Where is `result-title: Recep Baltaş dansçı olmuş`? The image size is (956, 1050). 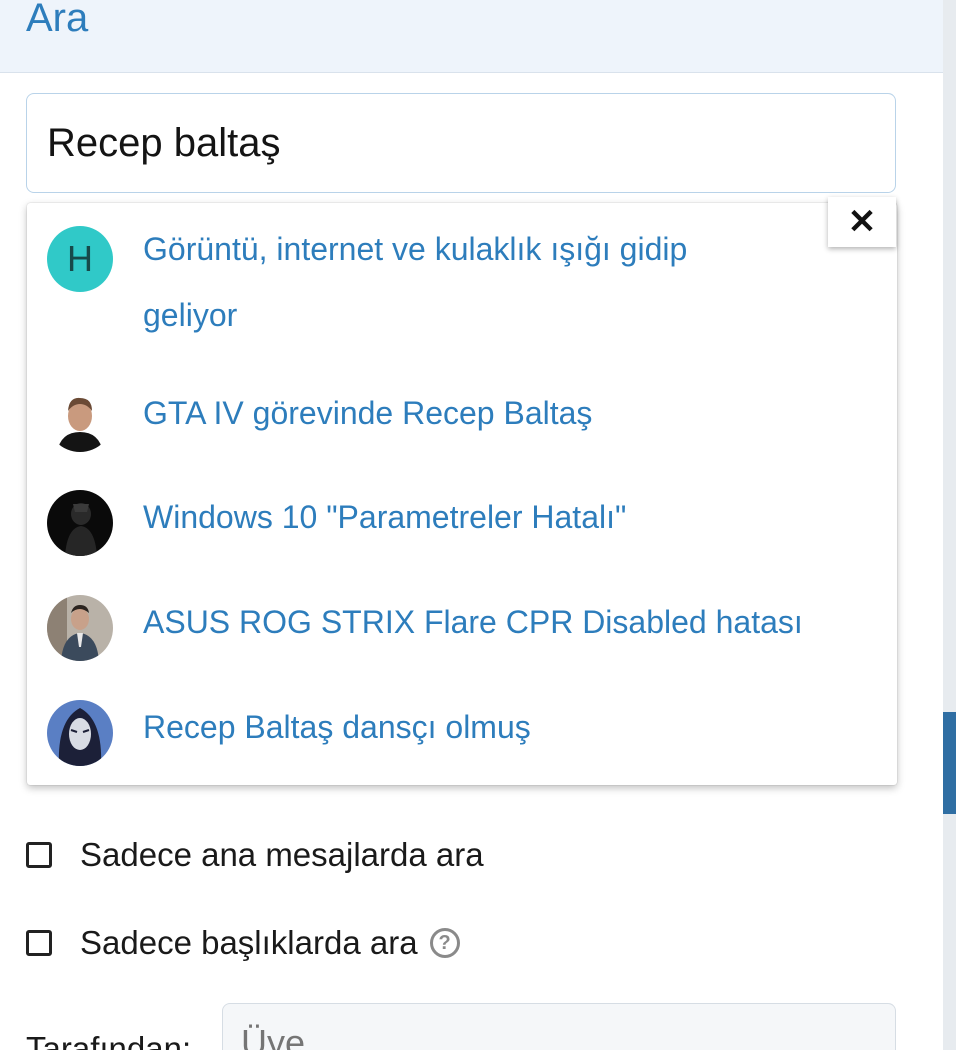
result-title: Recep Baltaş dansçı olmuş is located at coordinates (337, 727).